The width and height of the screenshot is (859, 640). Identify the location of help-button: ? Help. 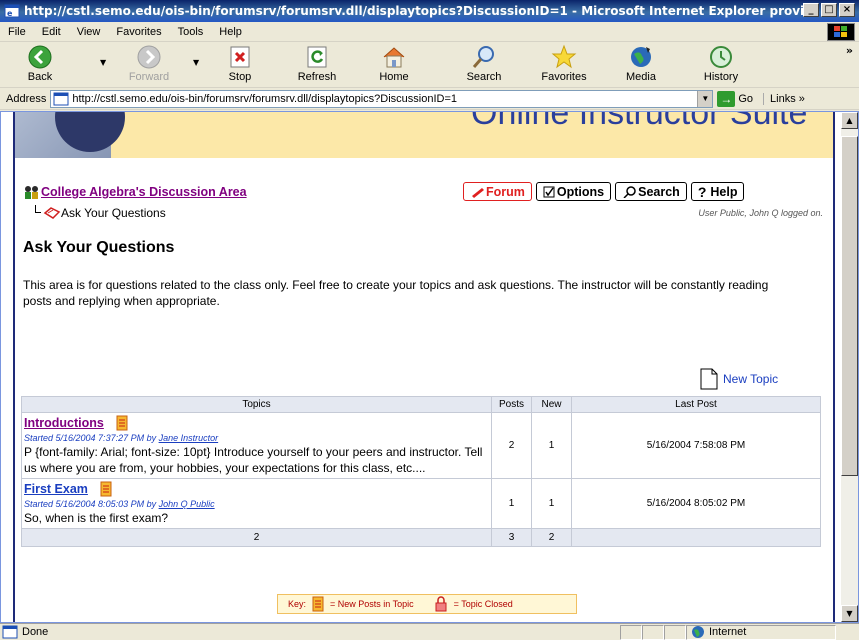
(717, 191).